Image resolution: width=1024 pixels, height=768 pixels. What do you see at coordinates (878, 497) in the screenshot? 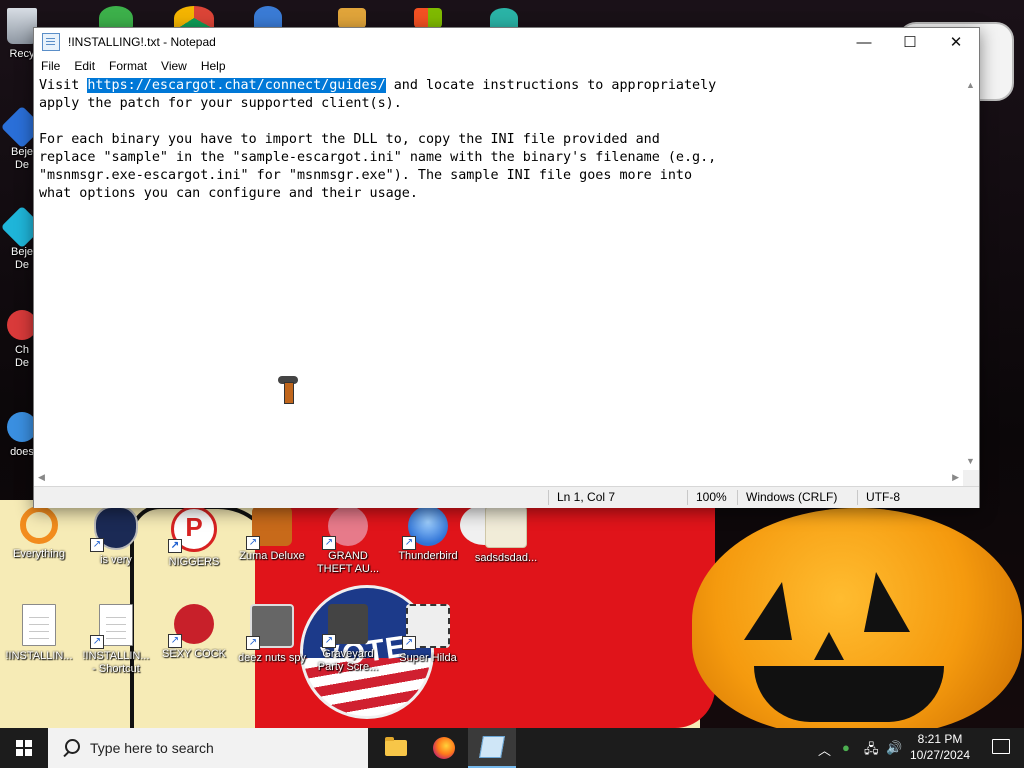
I see `status-encoding: UTF-8` at bounding box center [878, 497].